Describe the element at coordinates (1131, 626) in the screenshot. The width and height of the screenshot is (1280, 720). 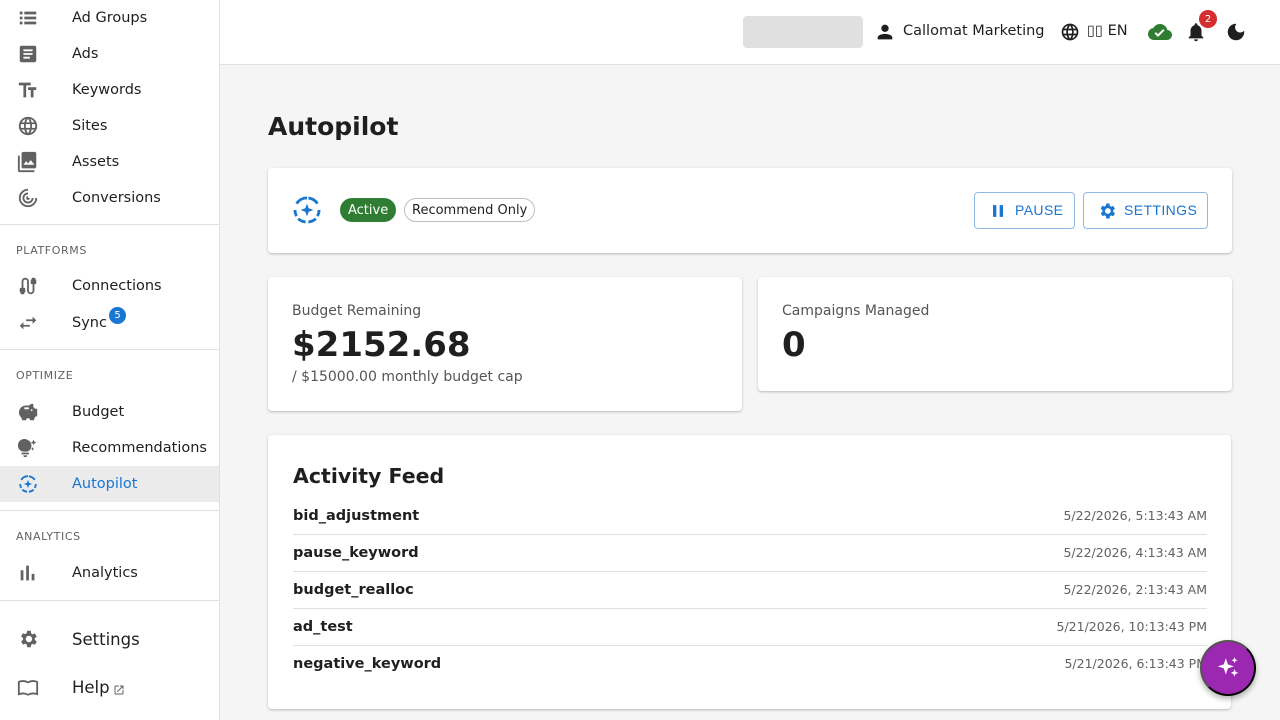
I see `activity-timestamp: 5/21/2026, 10:13:43 PM` at that location.